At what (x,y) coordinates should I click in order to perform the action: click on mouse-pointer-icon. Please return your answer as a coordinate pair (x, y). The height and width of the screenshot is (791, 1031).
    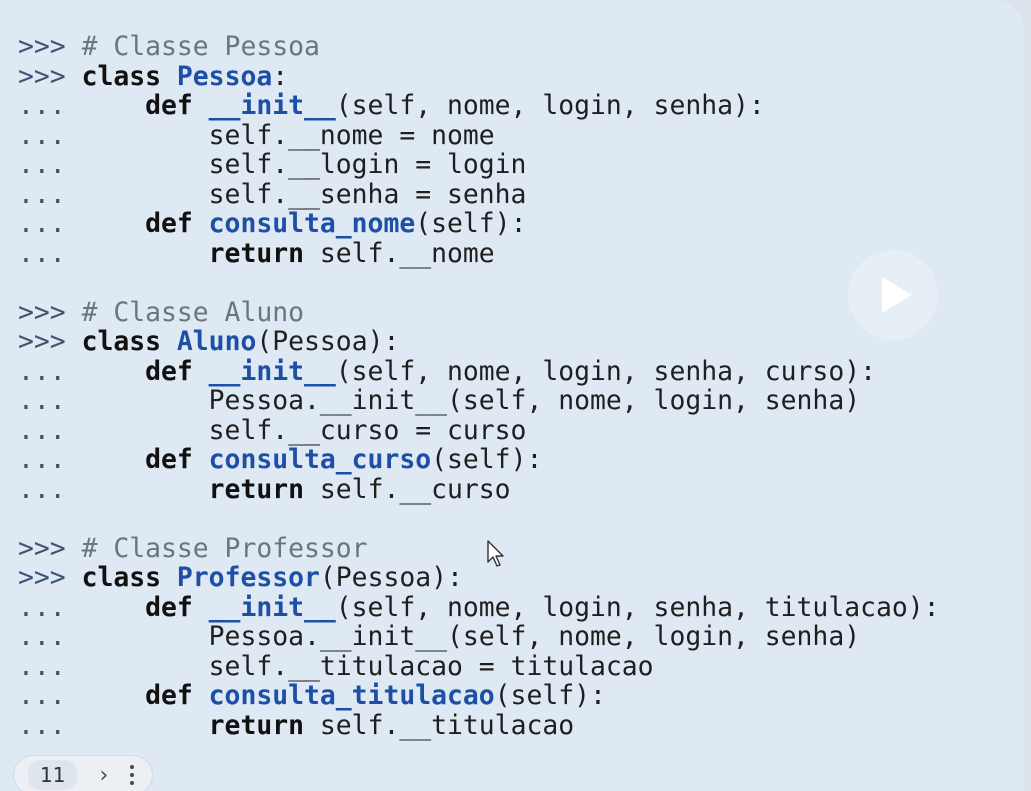
    Looking at the image, I should click on (495, 553).